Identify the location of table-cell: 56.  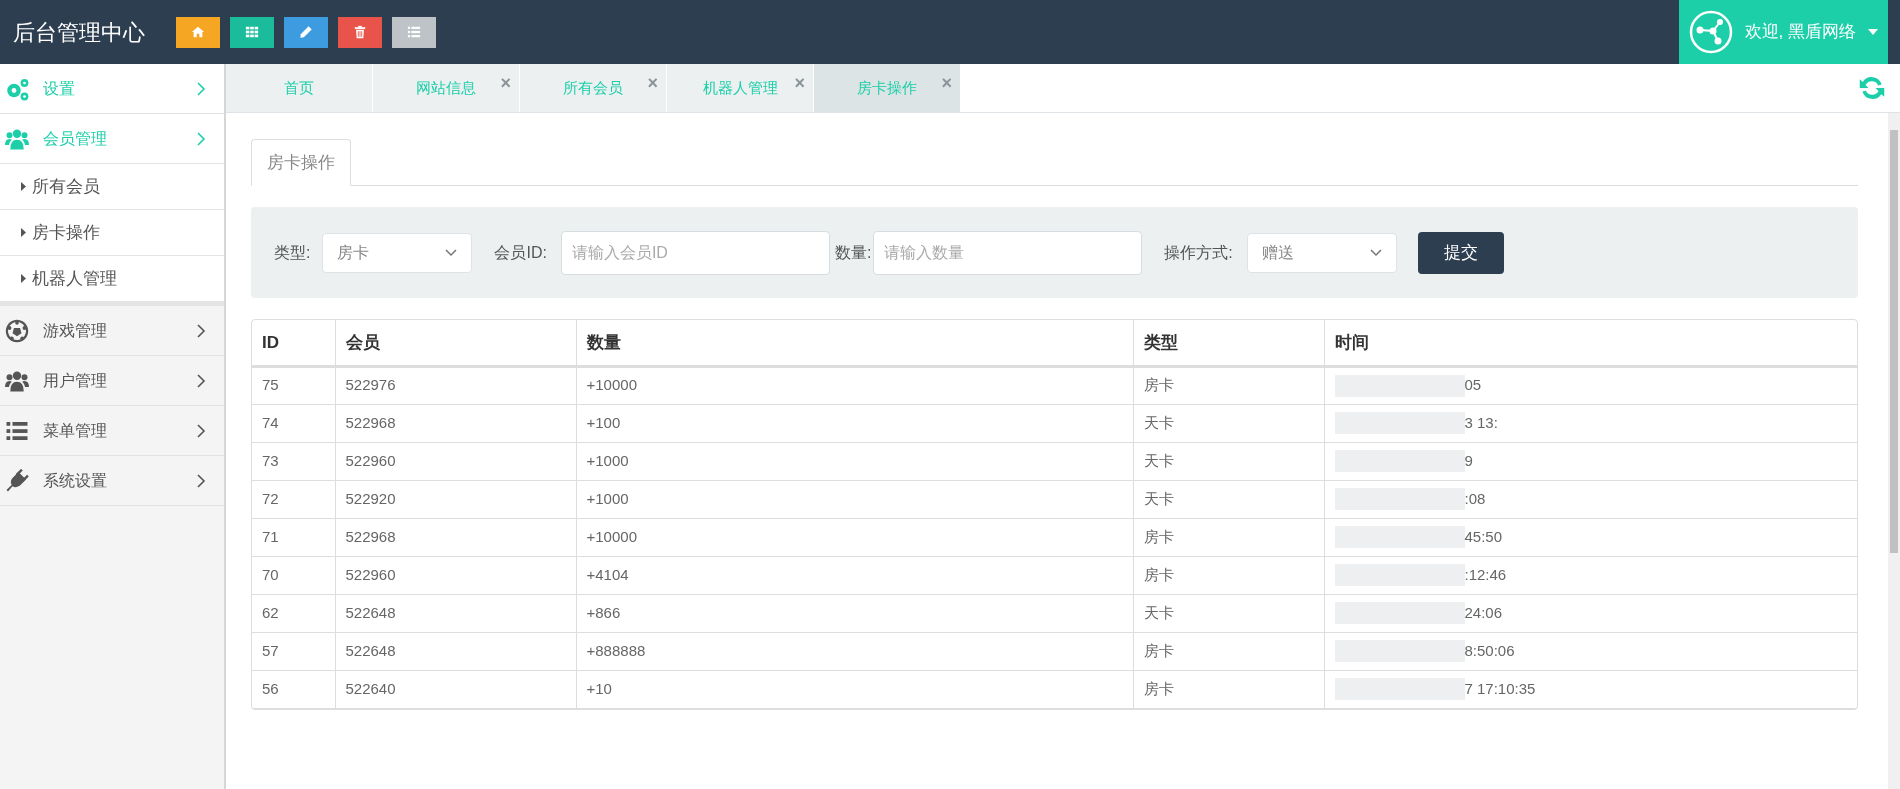
(270, 688).